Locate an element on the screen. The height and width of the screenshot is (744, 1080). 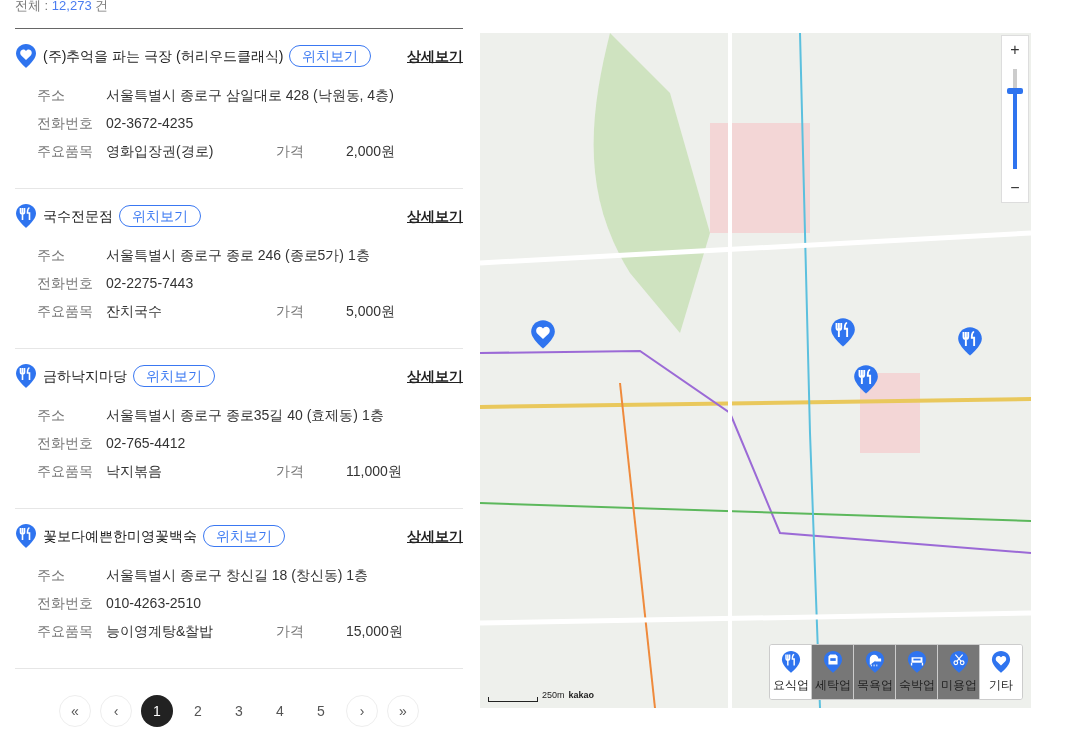
place-name: (주)추억을 파는 극장 (허리우드클래식) is located at coordinates (163, 56).